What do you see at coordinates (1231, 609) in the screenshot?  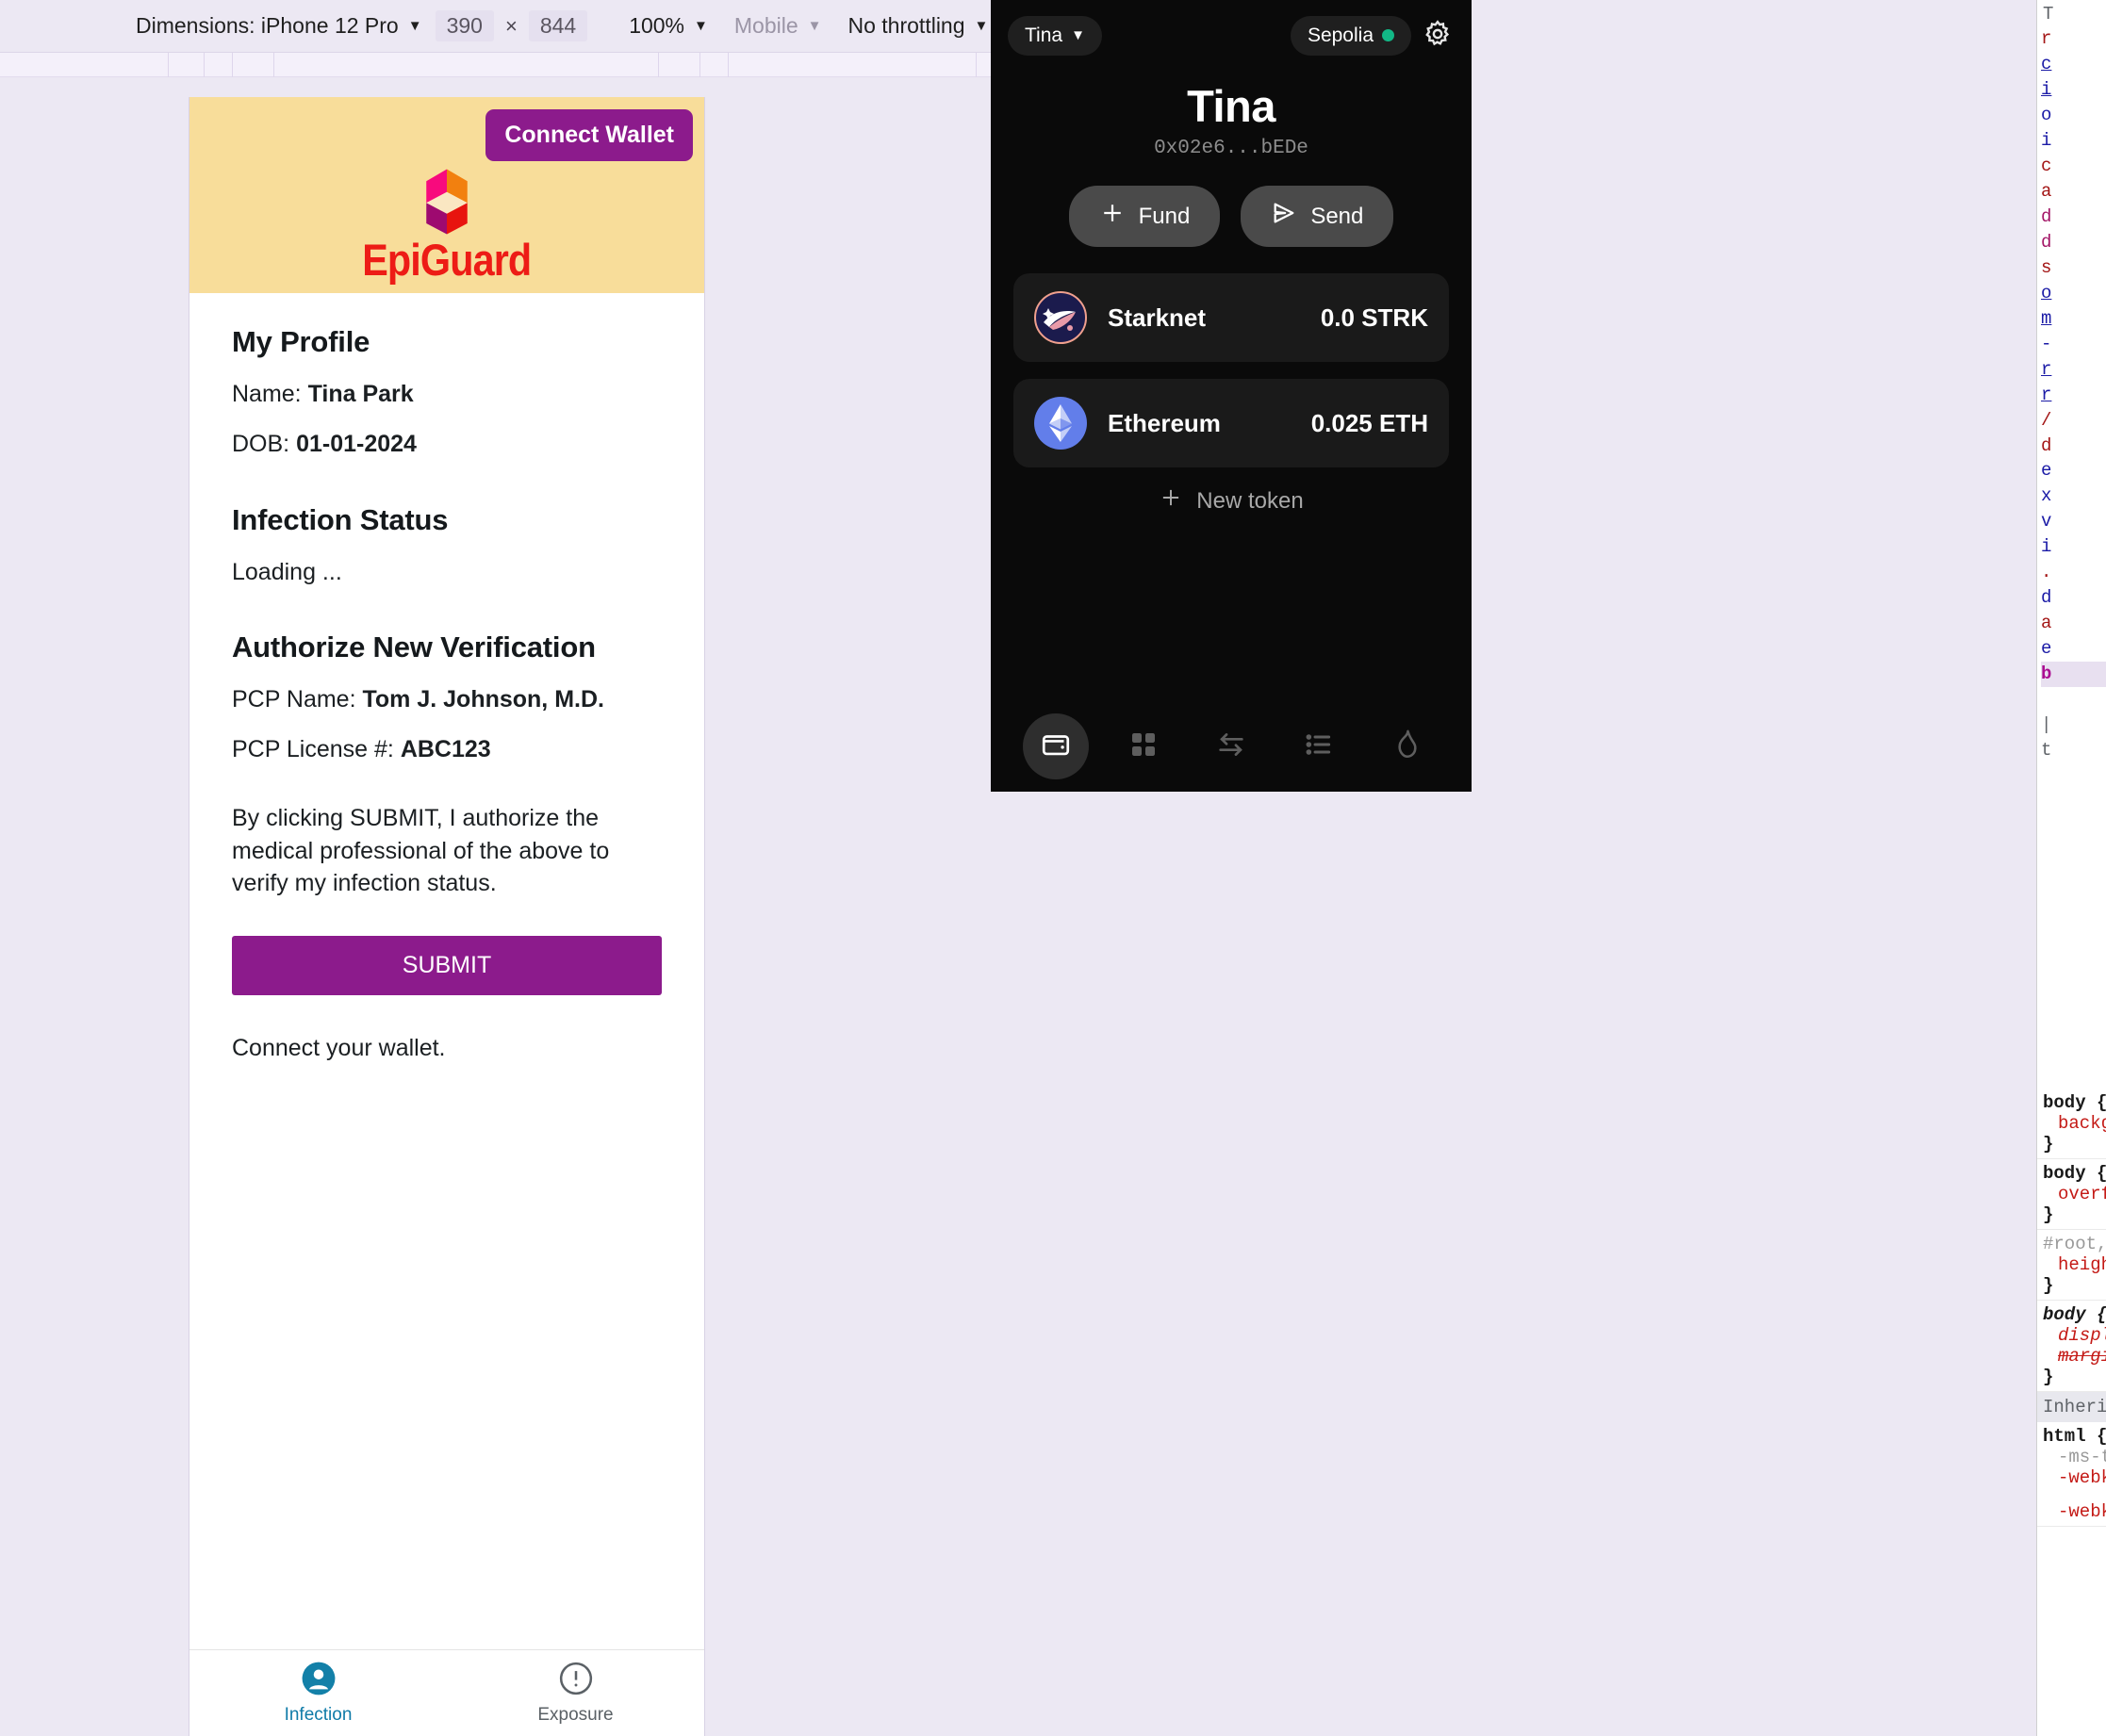 I see `wallet-spacer` at bounding box center [1231, 609].